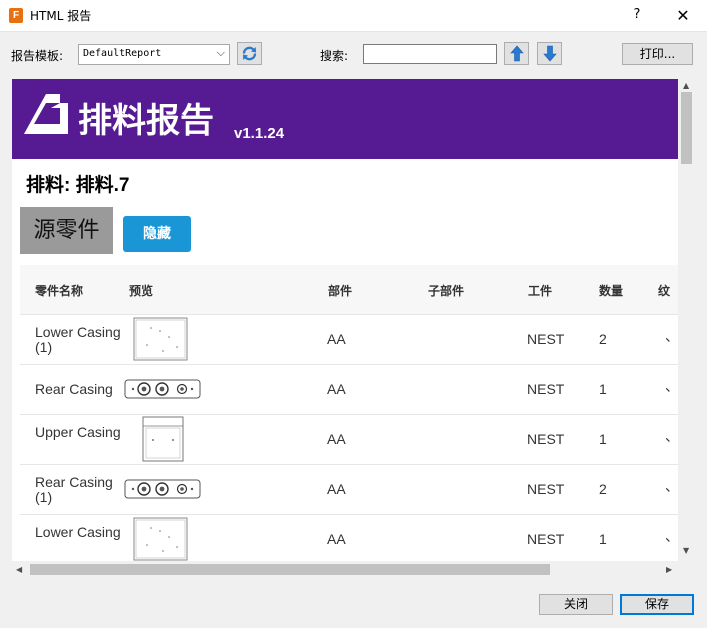  I want to click on hide-button: 隐藏, so click(157, 234).